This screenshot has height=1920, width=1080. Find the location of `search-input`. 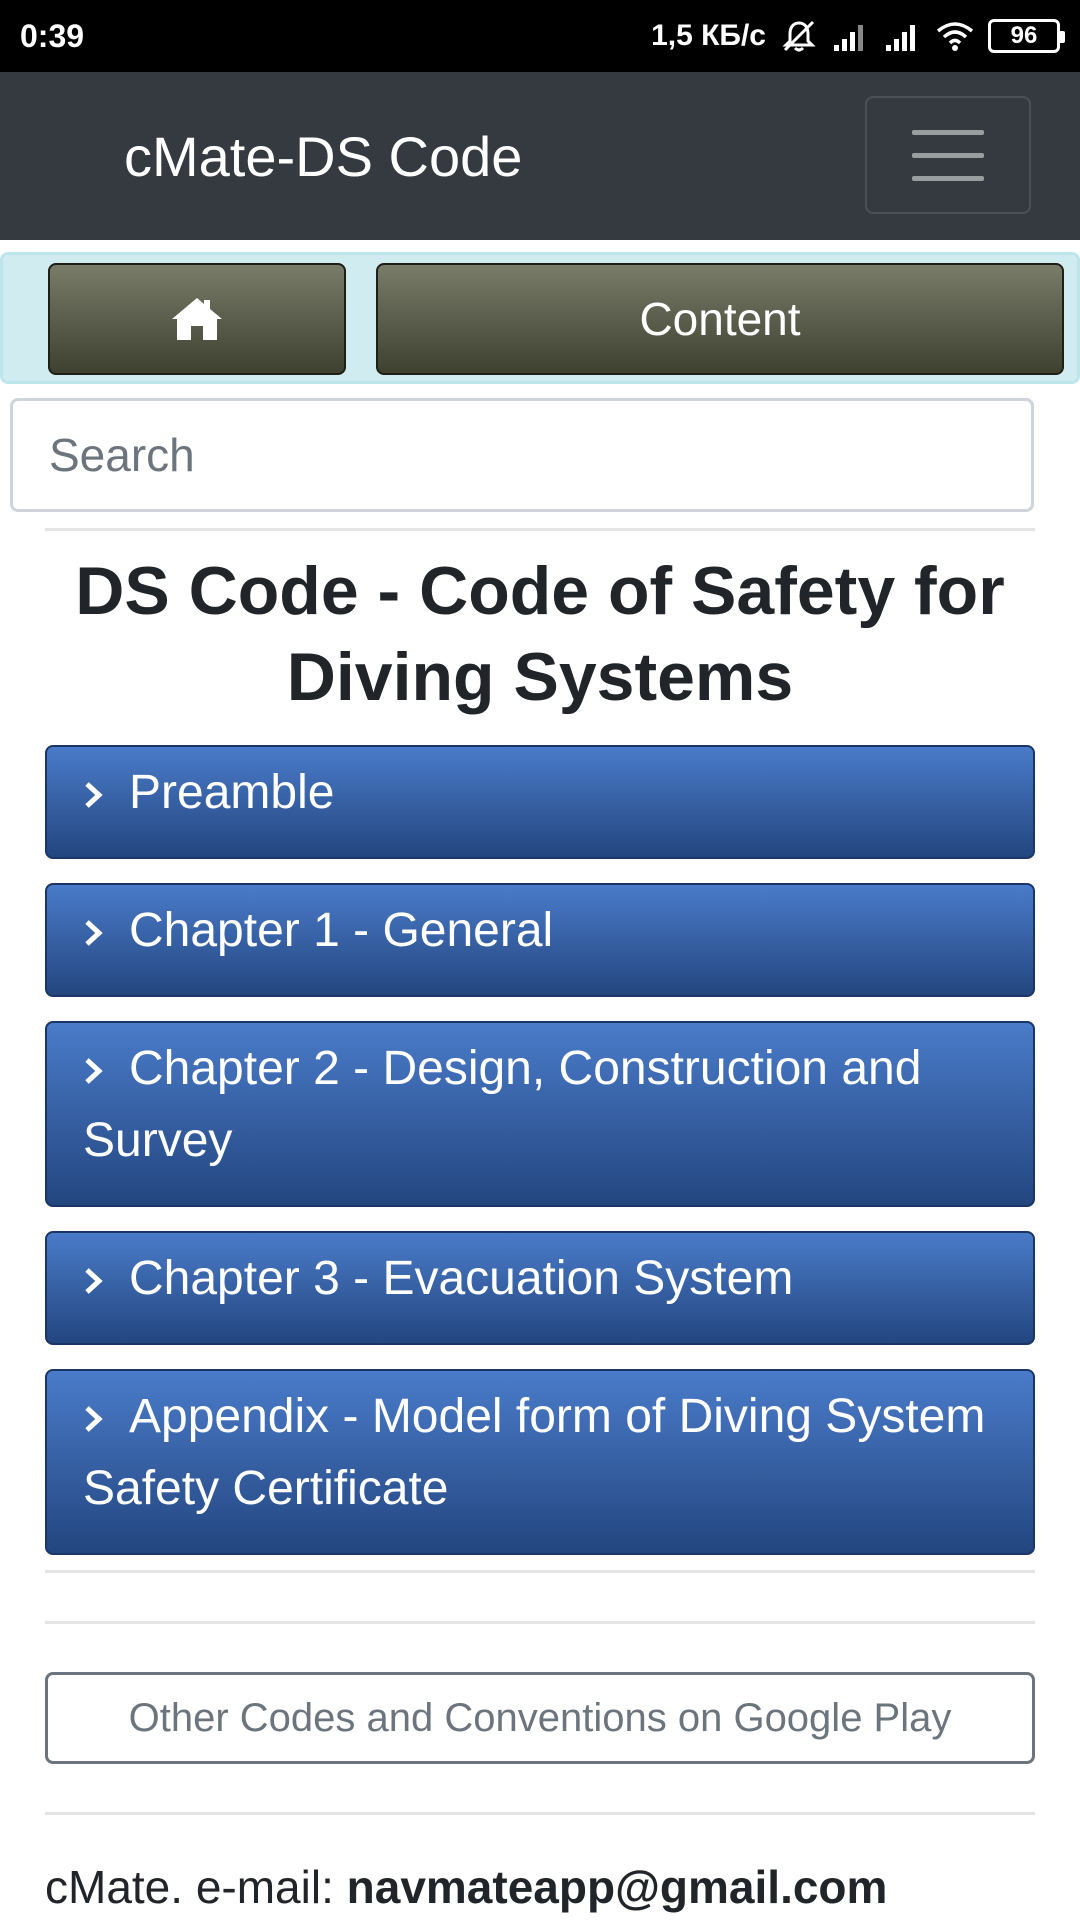

search-input is located at coordinates (522, 455).